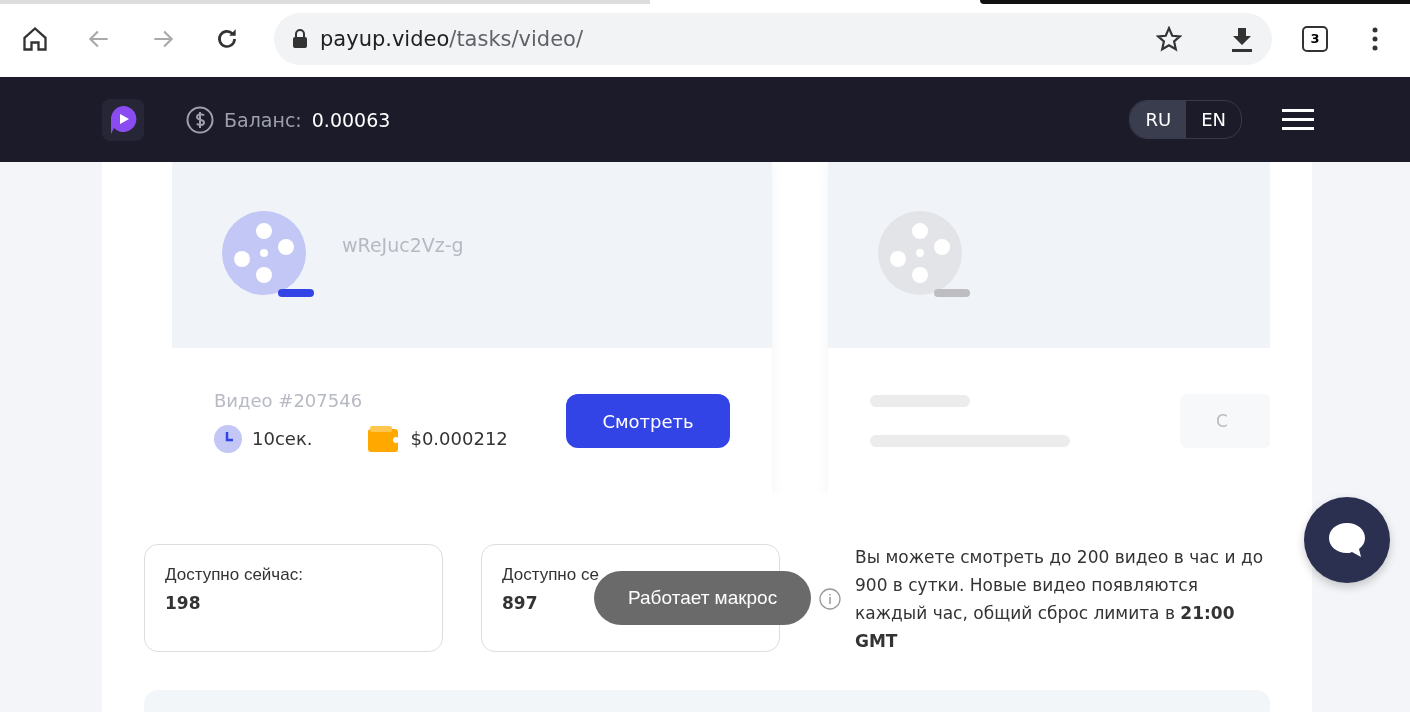  I want to click on video-id: wReJuc2Vz-g, so click(403, 245).